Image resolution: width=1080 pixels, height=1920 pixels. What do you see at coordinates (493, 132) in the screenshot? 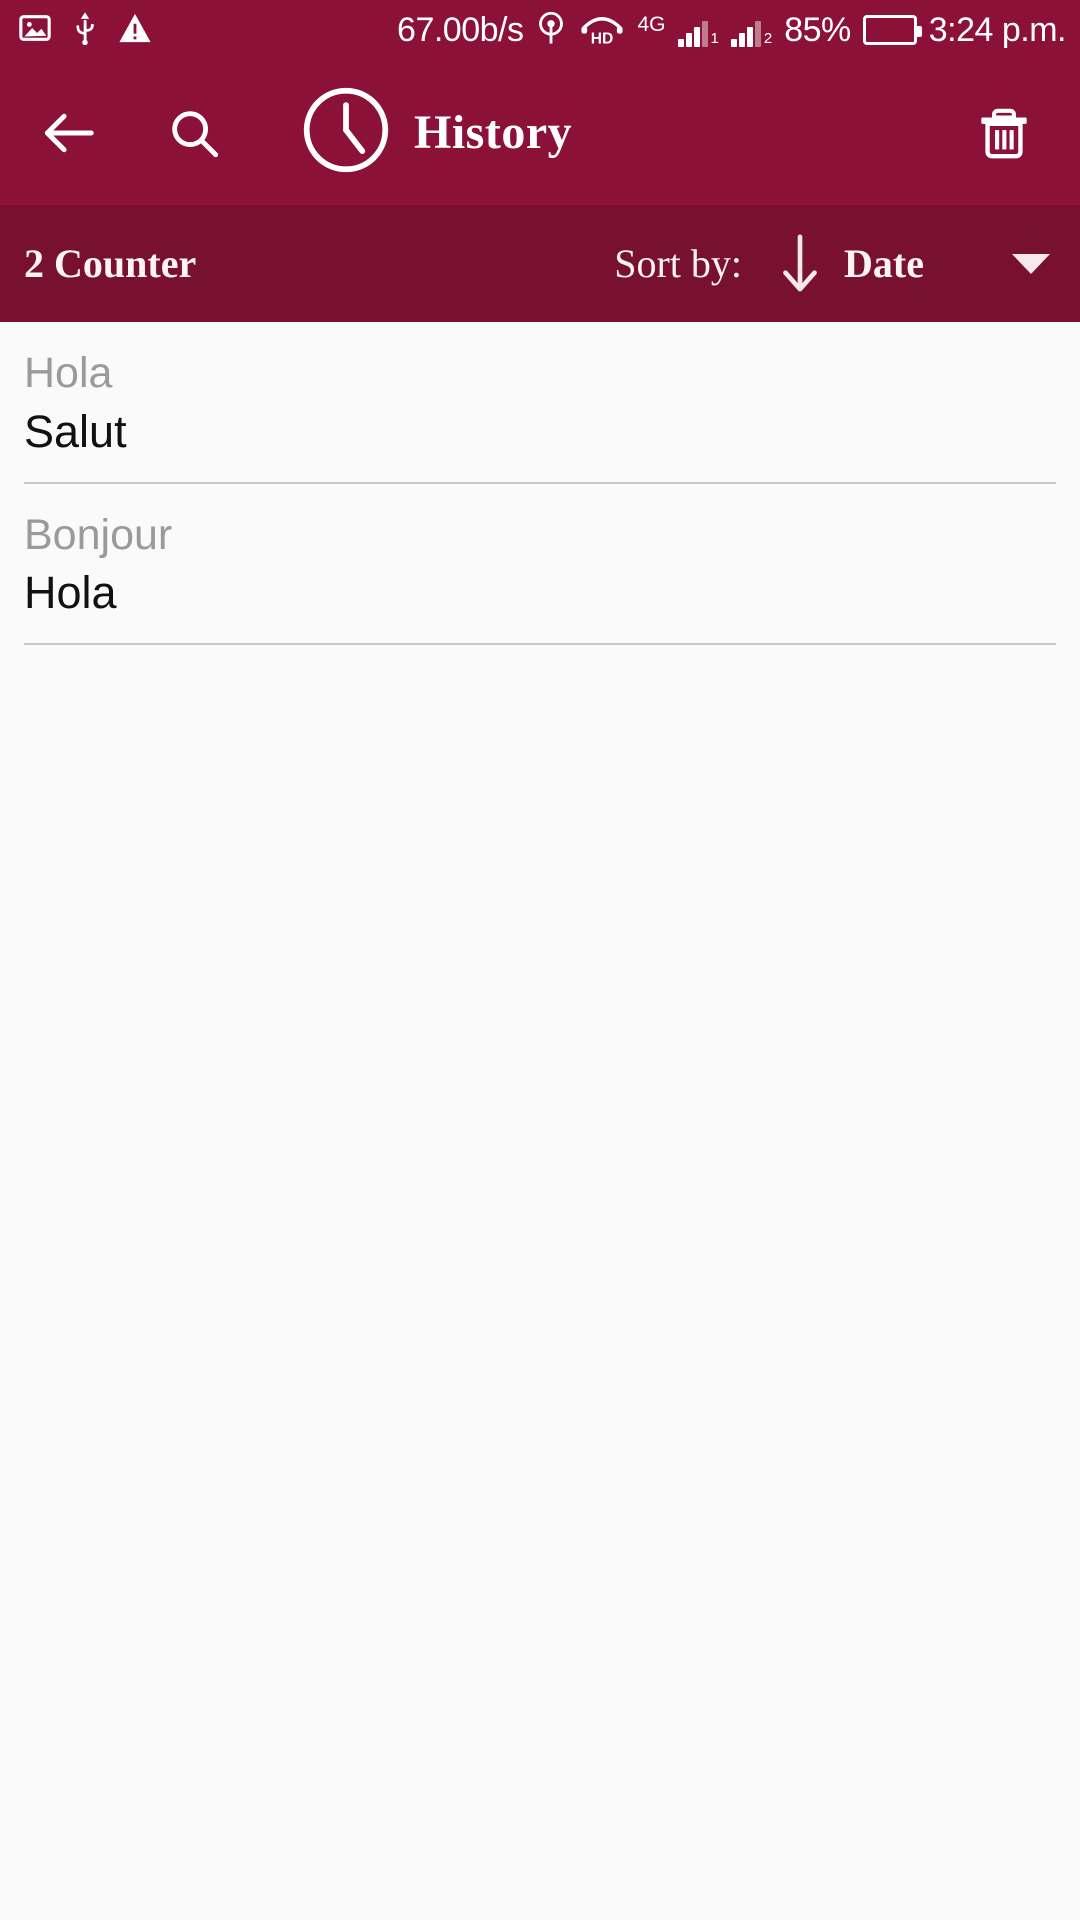
I see `page-title: History` at bounding box center [493, 132].